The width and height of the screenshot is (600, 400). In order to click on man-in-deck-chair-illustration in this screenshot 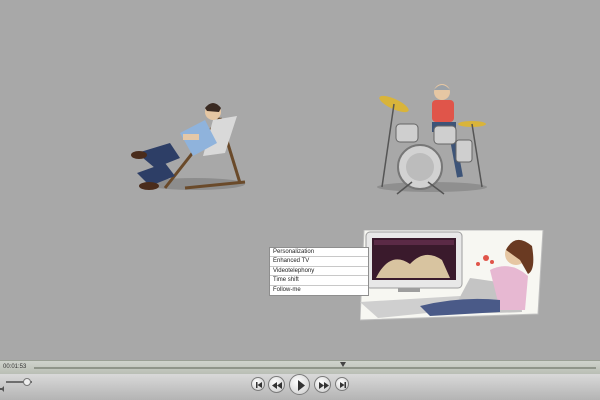, I will do `click(187, 147)`.